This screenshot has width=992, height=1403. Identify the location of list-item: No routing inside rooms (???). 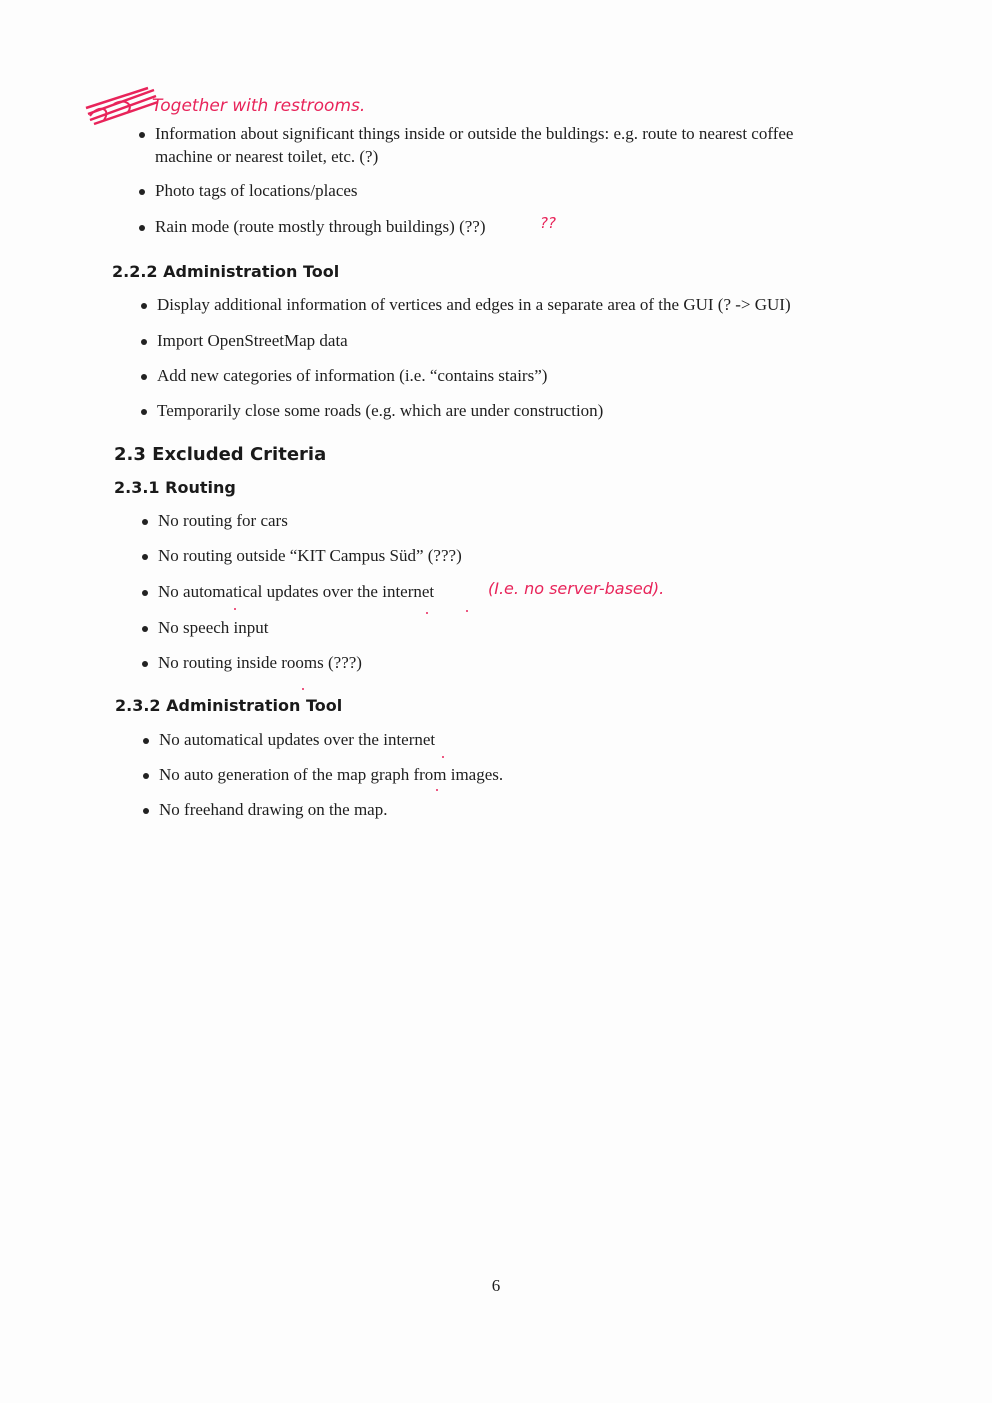
(260, 662).